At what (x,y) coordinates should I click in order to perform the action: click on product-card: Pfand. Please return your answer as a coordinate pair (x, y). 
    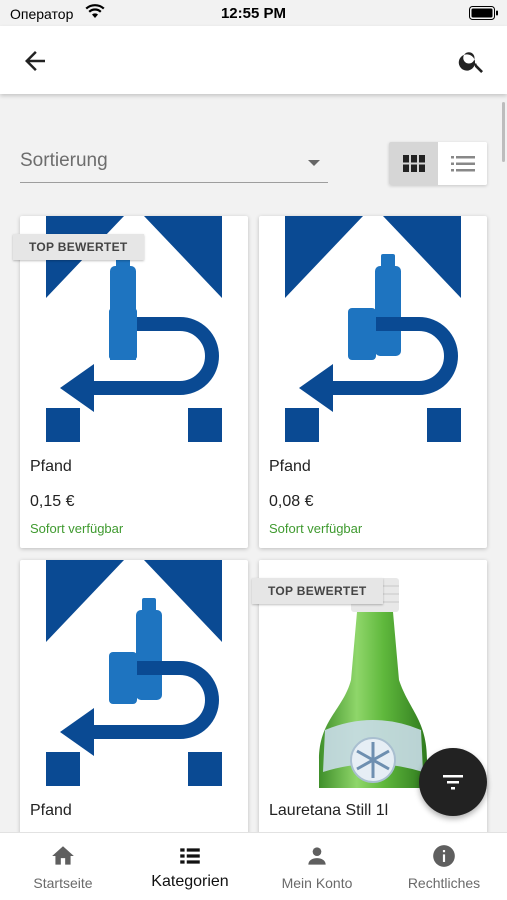
    Looking at the image, I should click on (134, 696).